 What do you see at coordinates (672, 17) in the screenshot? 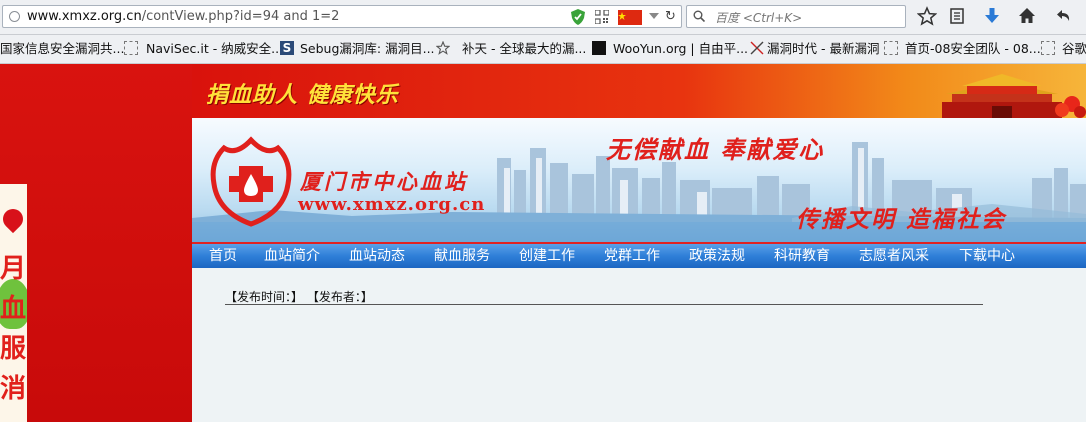
I see `reload-icon: ↻` at bounding box center [672, 17].